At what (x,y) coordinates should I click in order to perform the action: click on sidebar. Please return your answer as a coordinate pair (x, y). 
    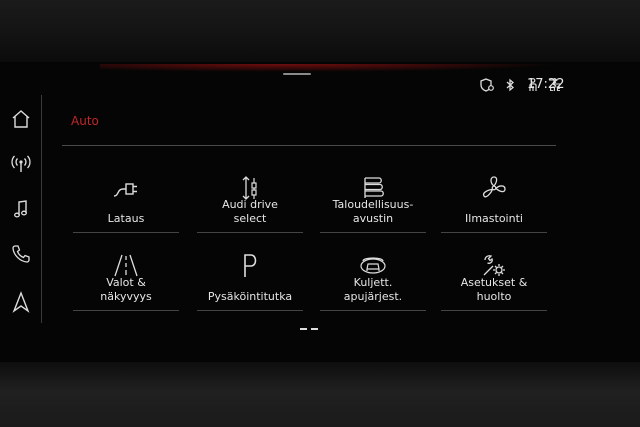
    Looking at the image, I should click on (21, 210).